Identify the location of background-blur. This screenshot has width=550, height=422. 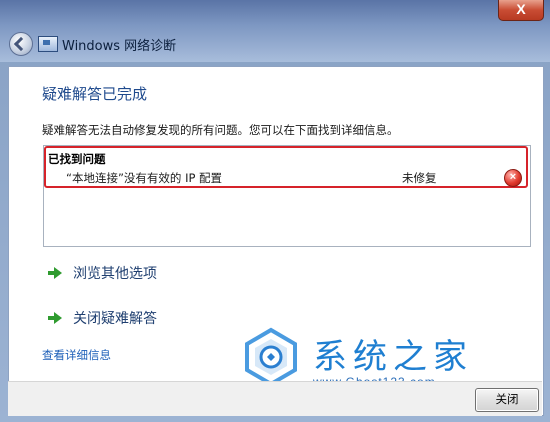
(270, 11).